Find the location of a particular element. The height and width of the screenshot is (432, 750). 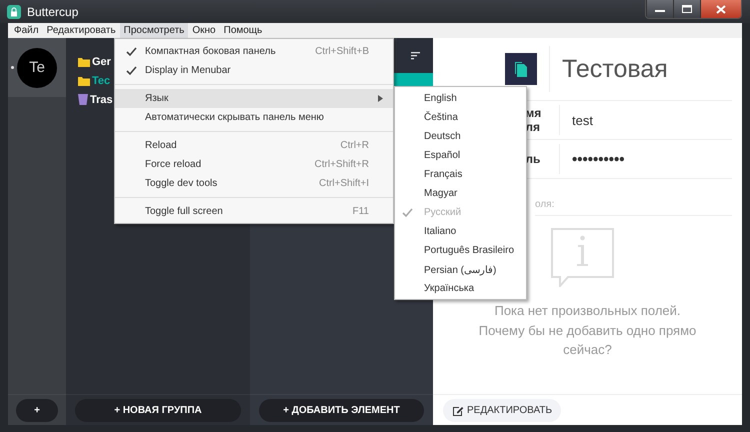

language-option: English is located at coordinates (460, 98).